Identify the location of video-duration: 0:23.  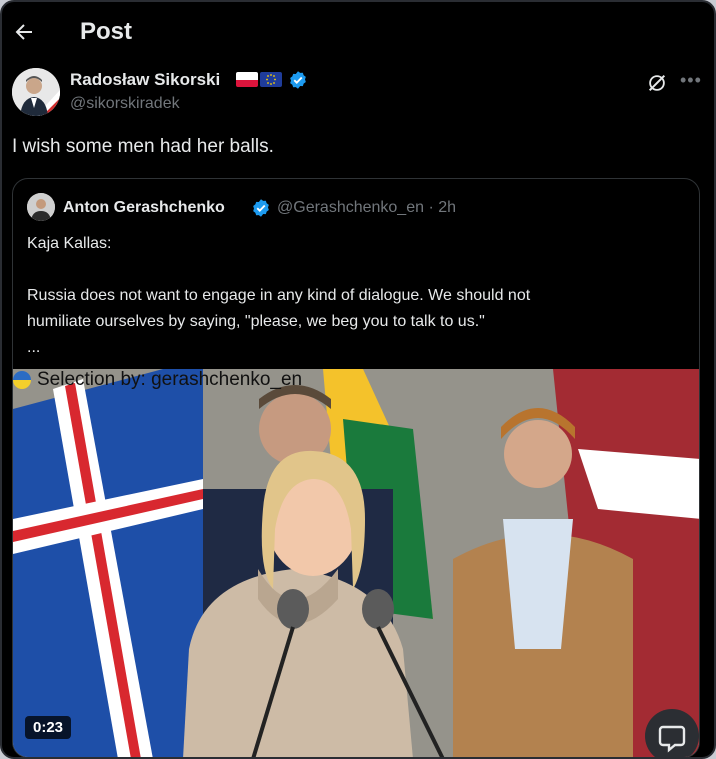
(48, 727).